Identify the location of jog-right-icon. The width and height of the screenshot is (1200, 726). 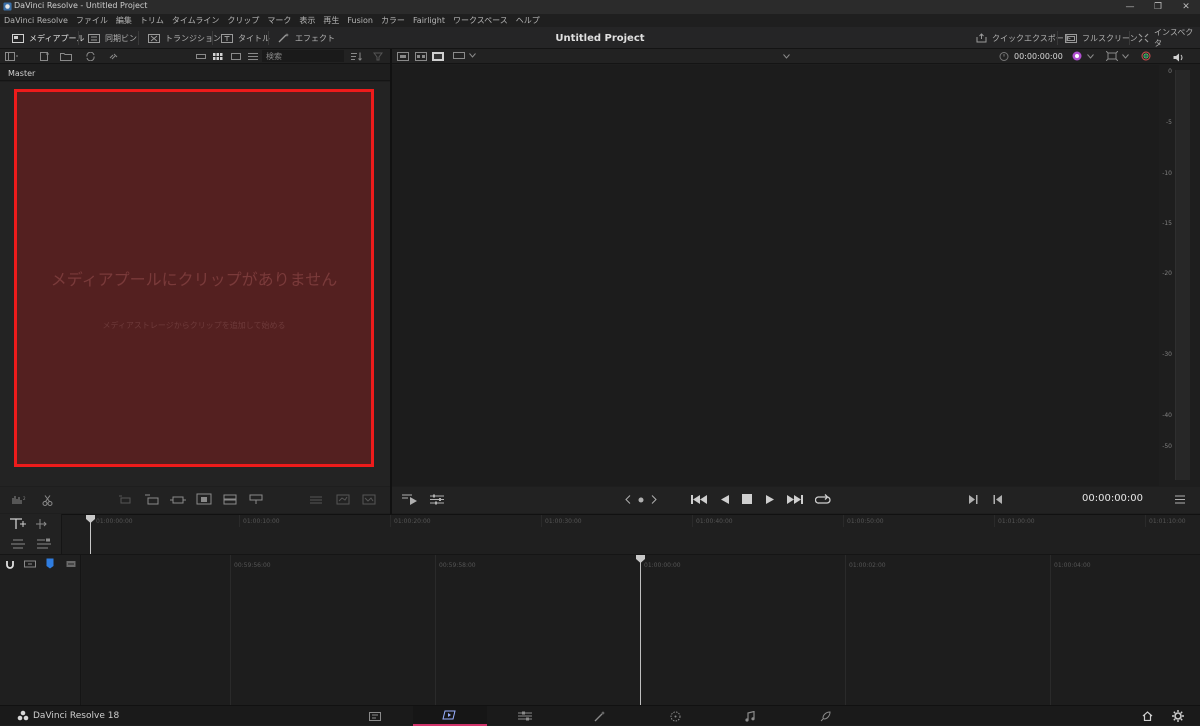
(654, 499).